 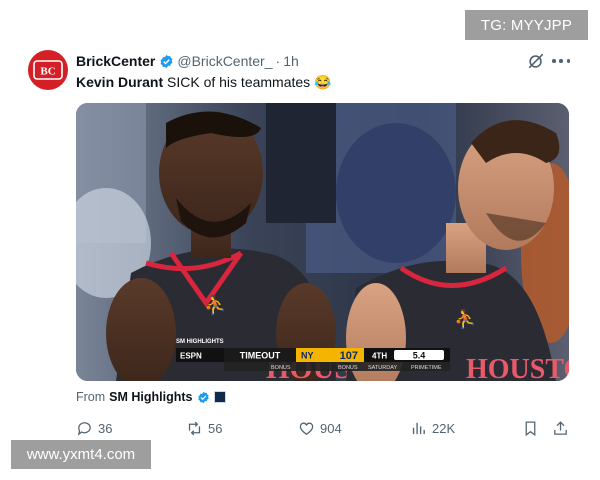 I want to click on views-button: 22K, so click(x=432, y=428).